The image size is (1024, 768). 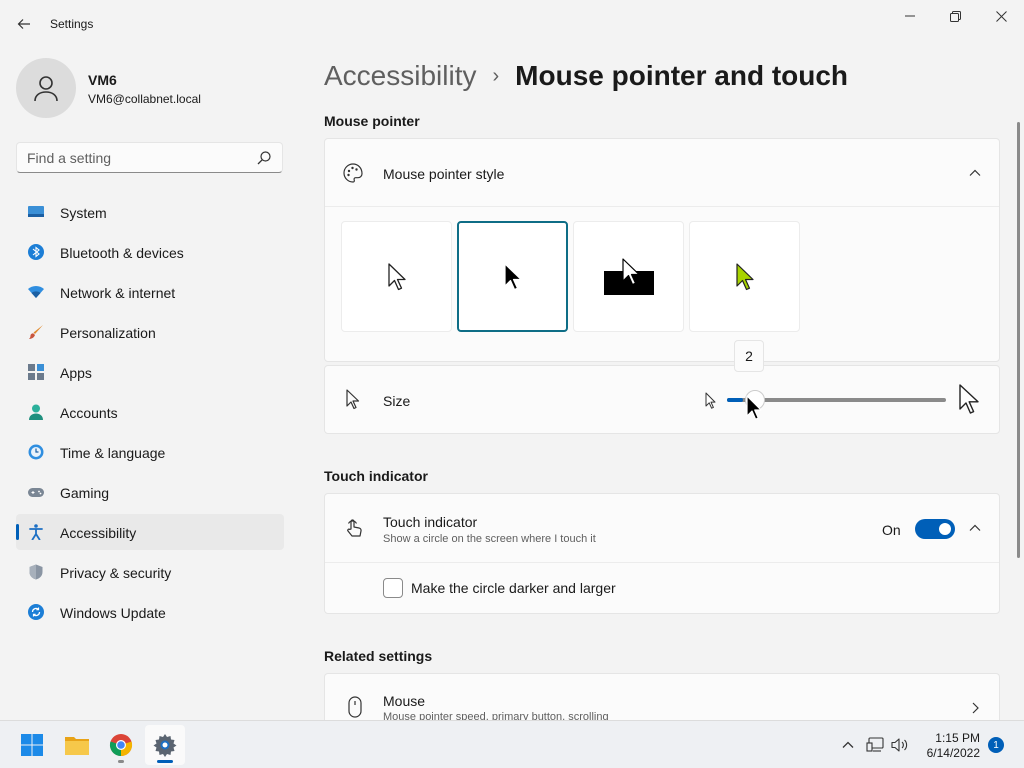 I want to click on start-icon, so click(x=32, y=745).